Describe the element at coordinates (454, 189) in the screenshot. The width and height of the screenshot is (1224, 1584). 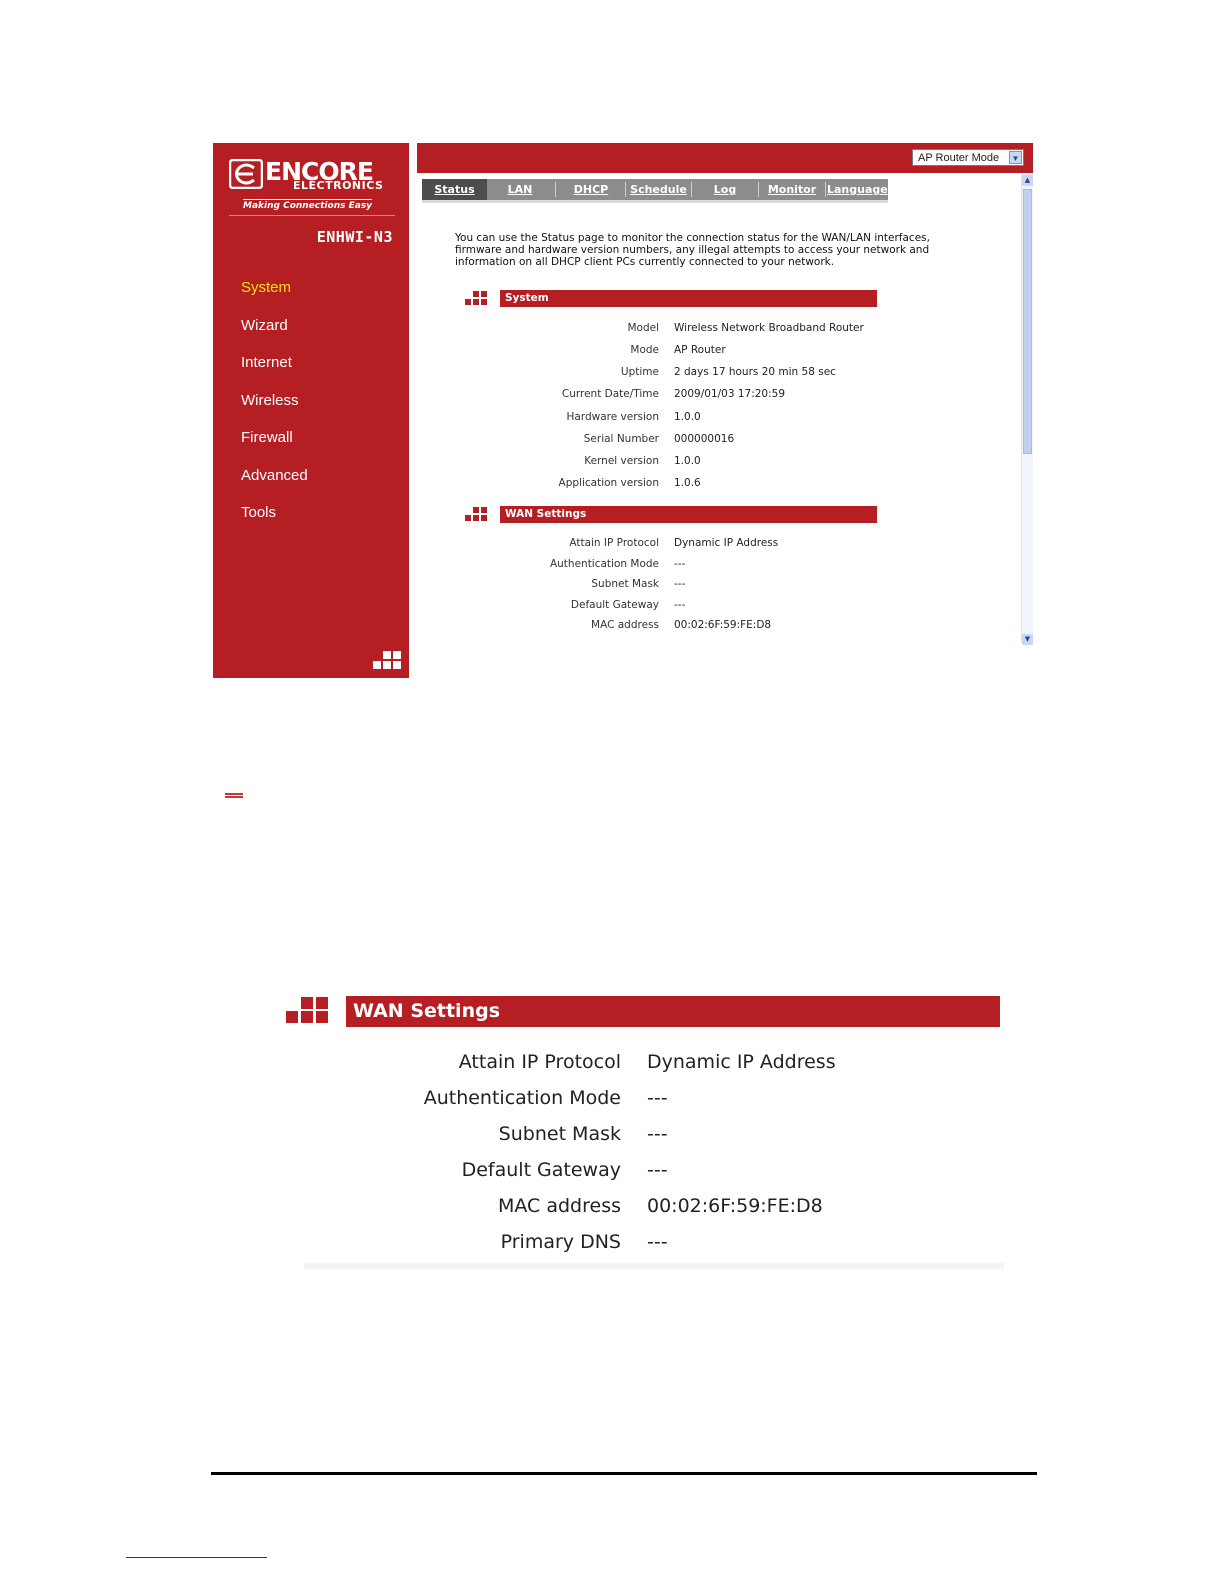
I see `tab-status: Status` at that location.